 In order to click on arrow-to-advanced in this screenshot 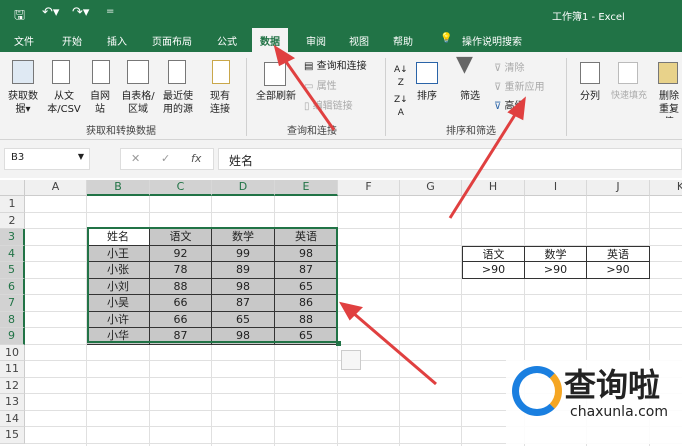, I will do `click(484, 164)`.